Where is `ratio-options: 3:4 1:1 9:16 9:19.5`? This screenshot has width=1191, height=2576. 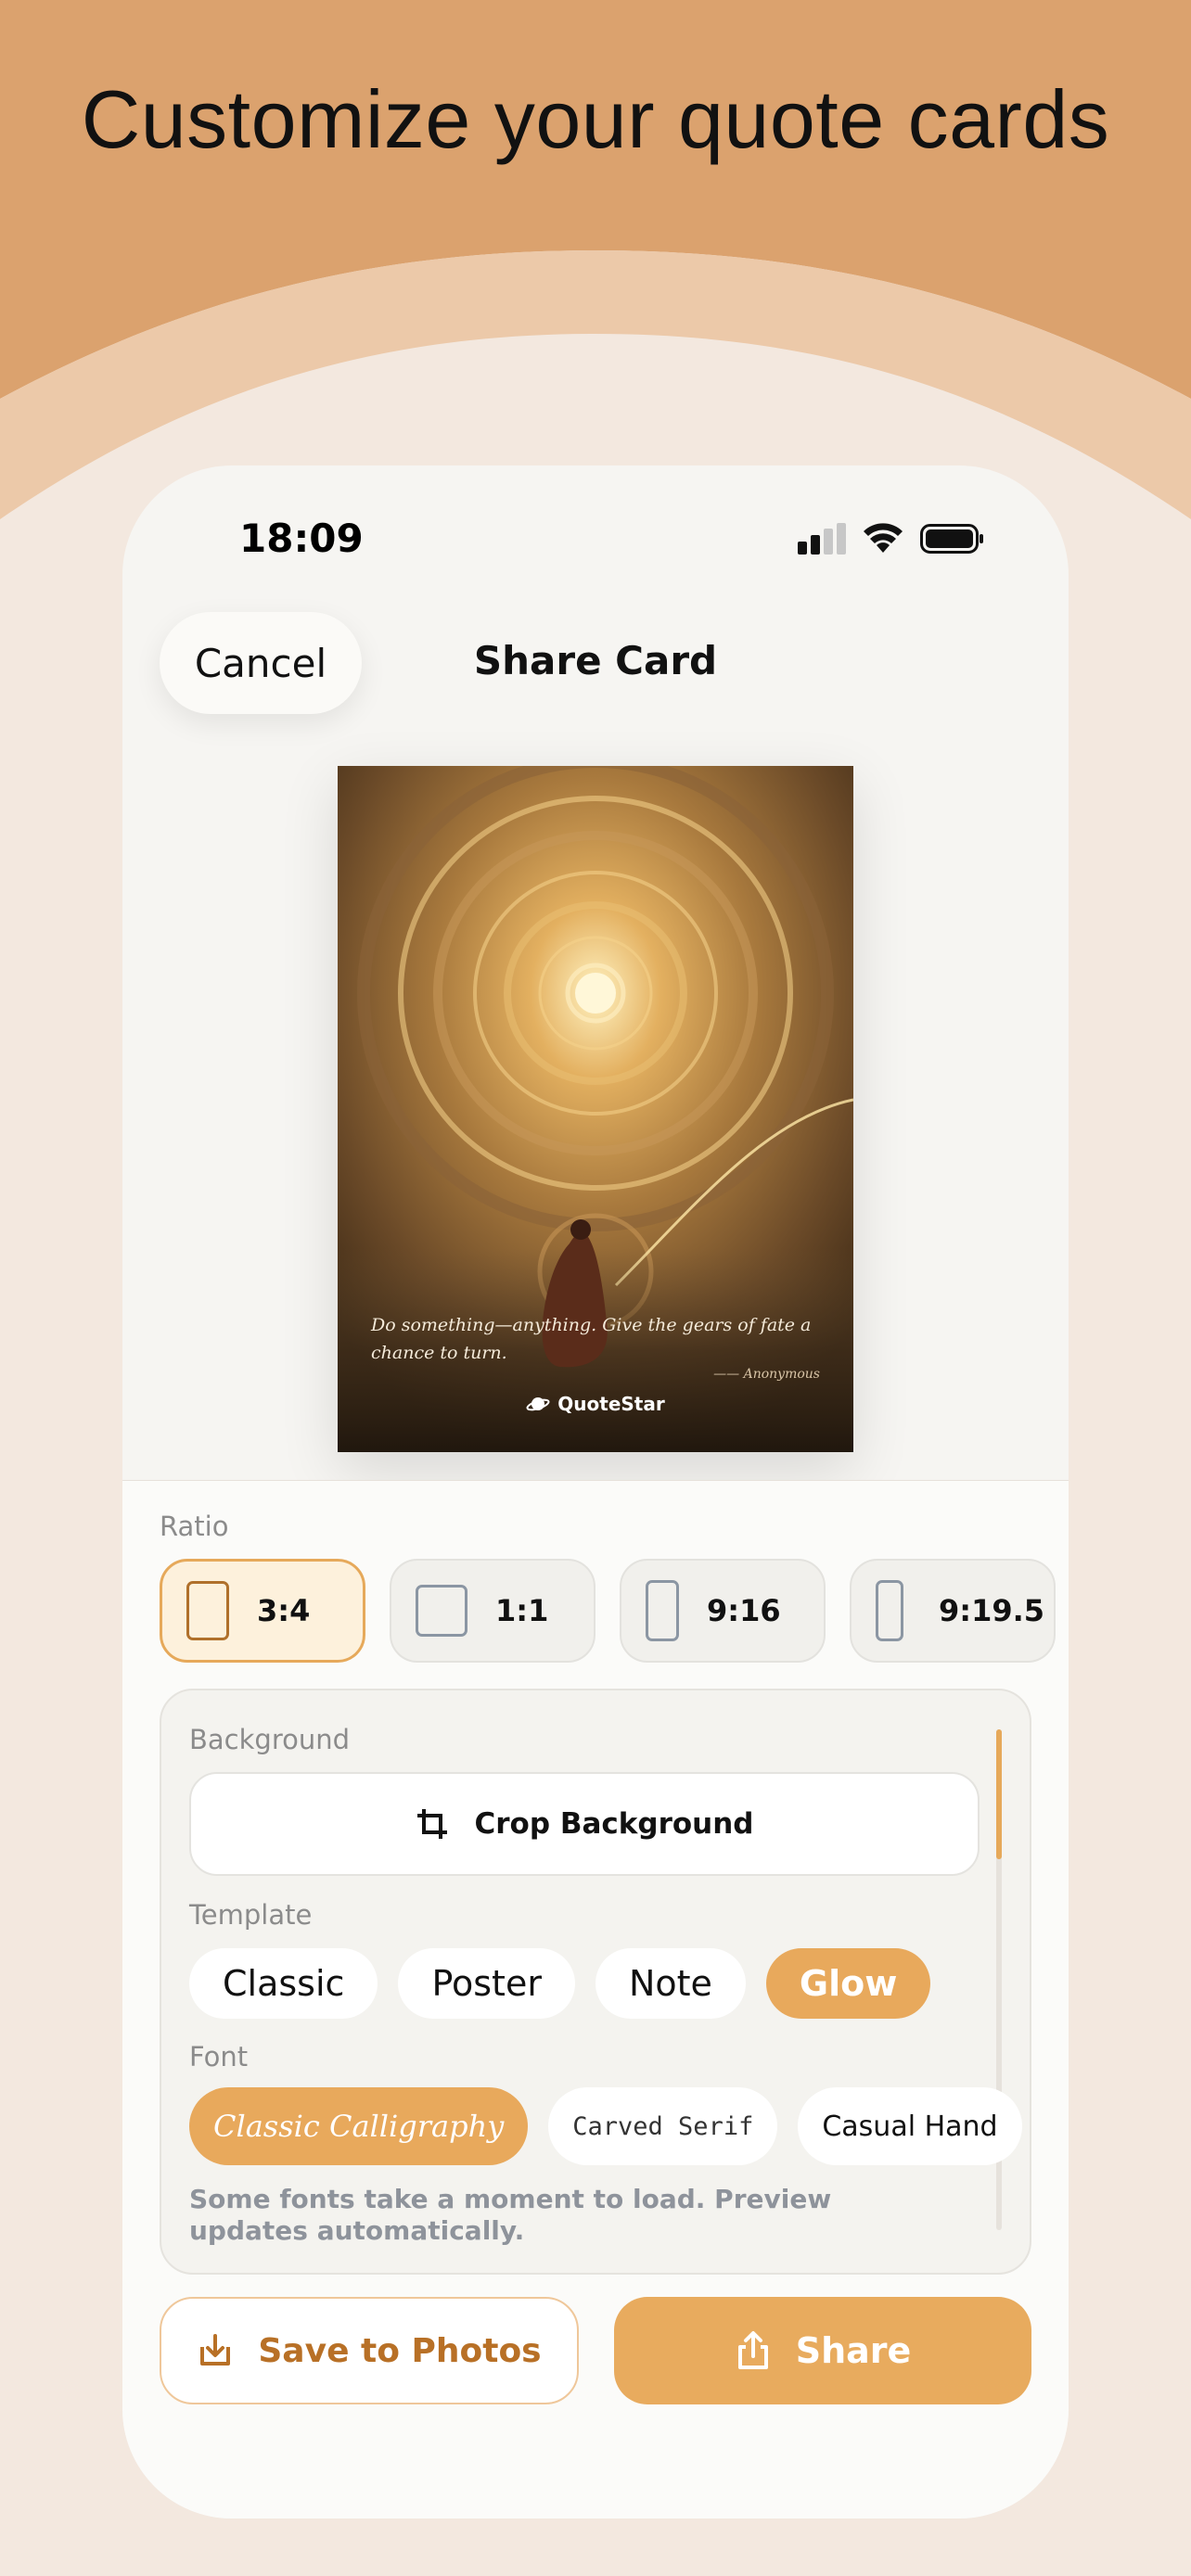
ratio-options: 3:4 1:1 9:16 9:19.5 is located at coordinates (608, 1611).